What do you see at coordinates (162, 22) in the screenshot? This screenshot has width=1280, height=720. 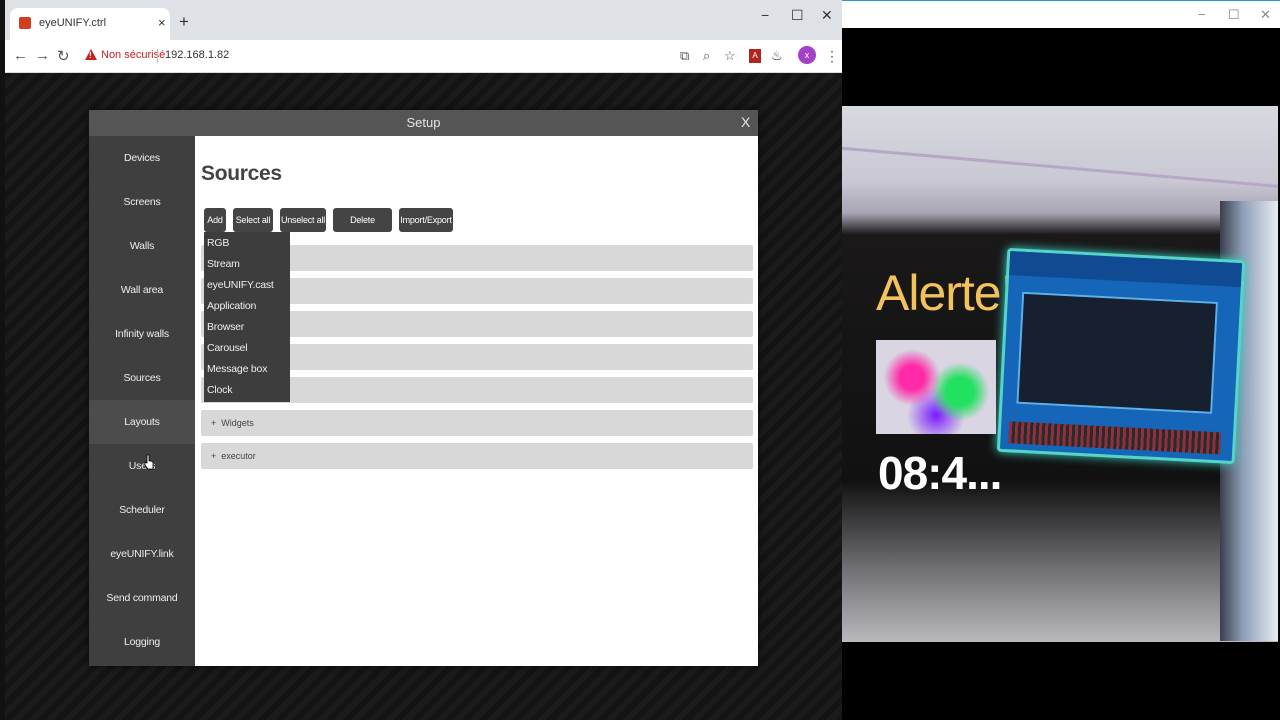 I see `tab-close-icon: ×` at bounding box center [162, 22].